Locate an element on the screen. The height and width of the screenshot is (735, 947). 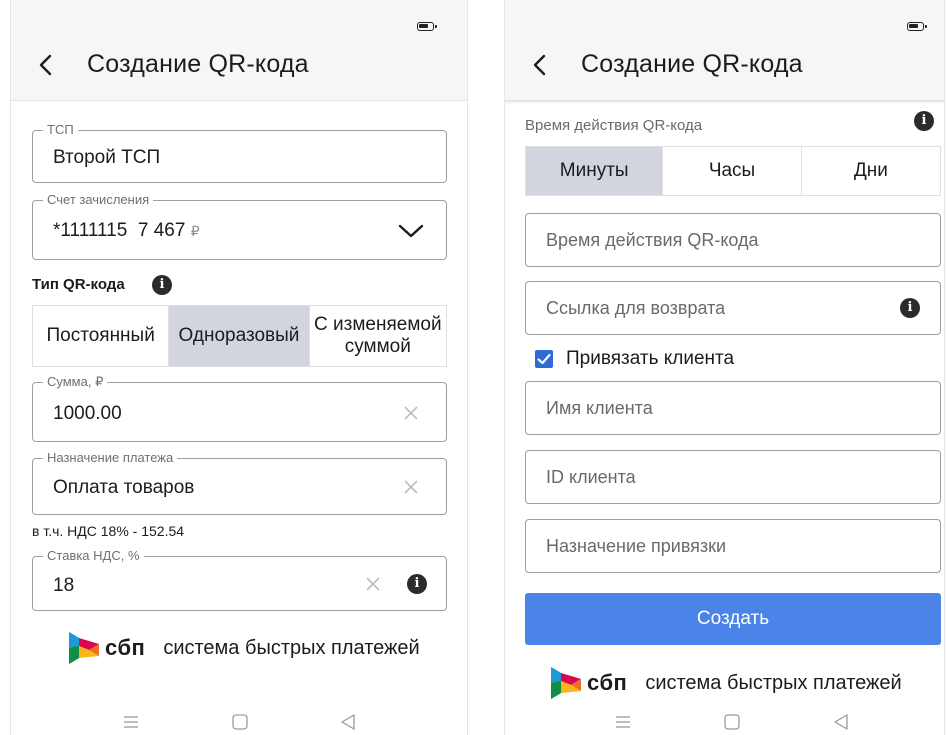
bind-client-label: Привязать клиента is located at coordinates (650, 359).